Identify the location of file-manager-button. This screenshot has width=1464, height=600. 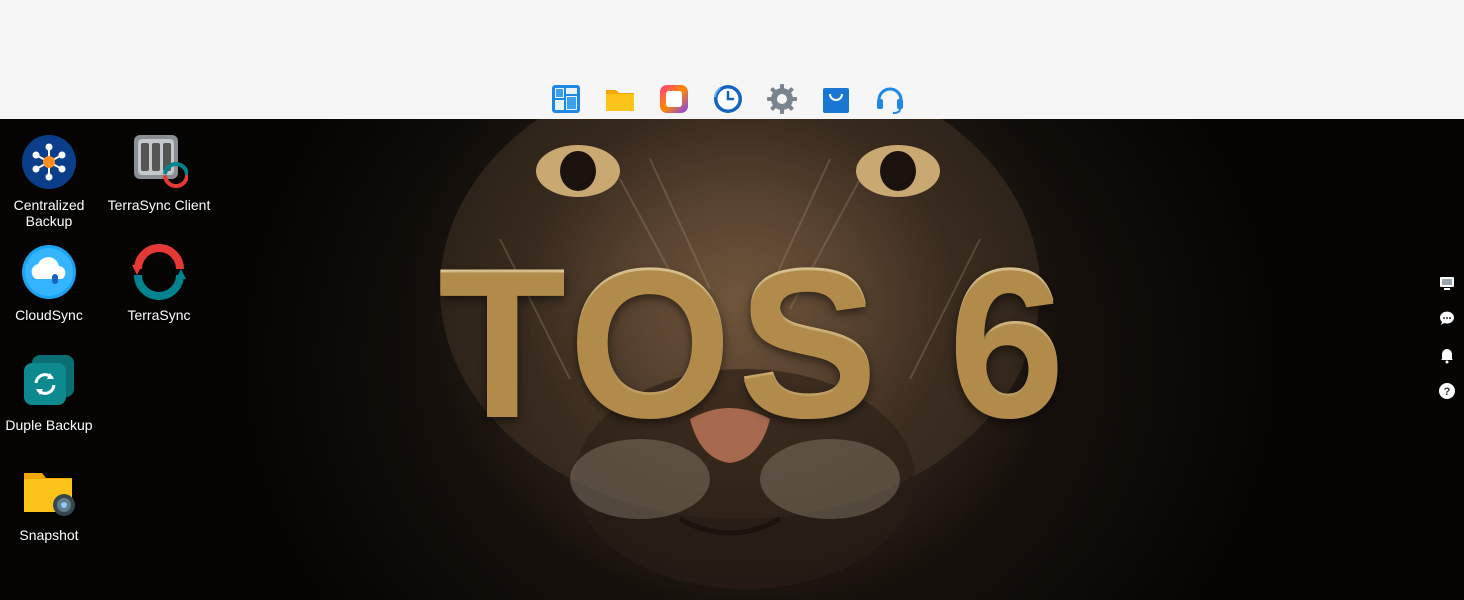
(620, 99).